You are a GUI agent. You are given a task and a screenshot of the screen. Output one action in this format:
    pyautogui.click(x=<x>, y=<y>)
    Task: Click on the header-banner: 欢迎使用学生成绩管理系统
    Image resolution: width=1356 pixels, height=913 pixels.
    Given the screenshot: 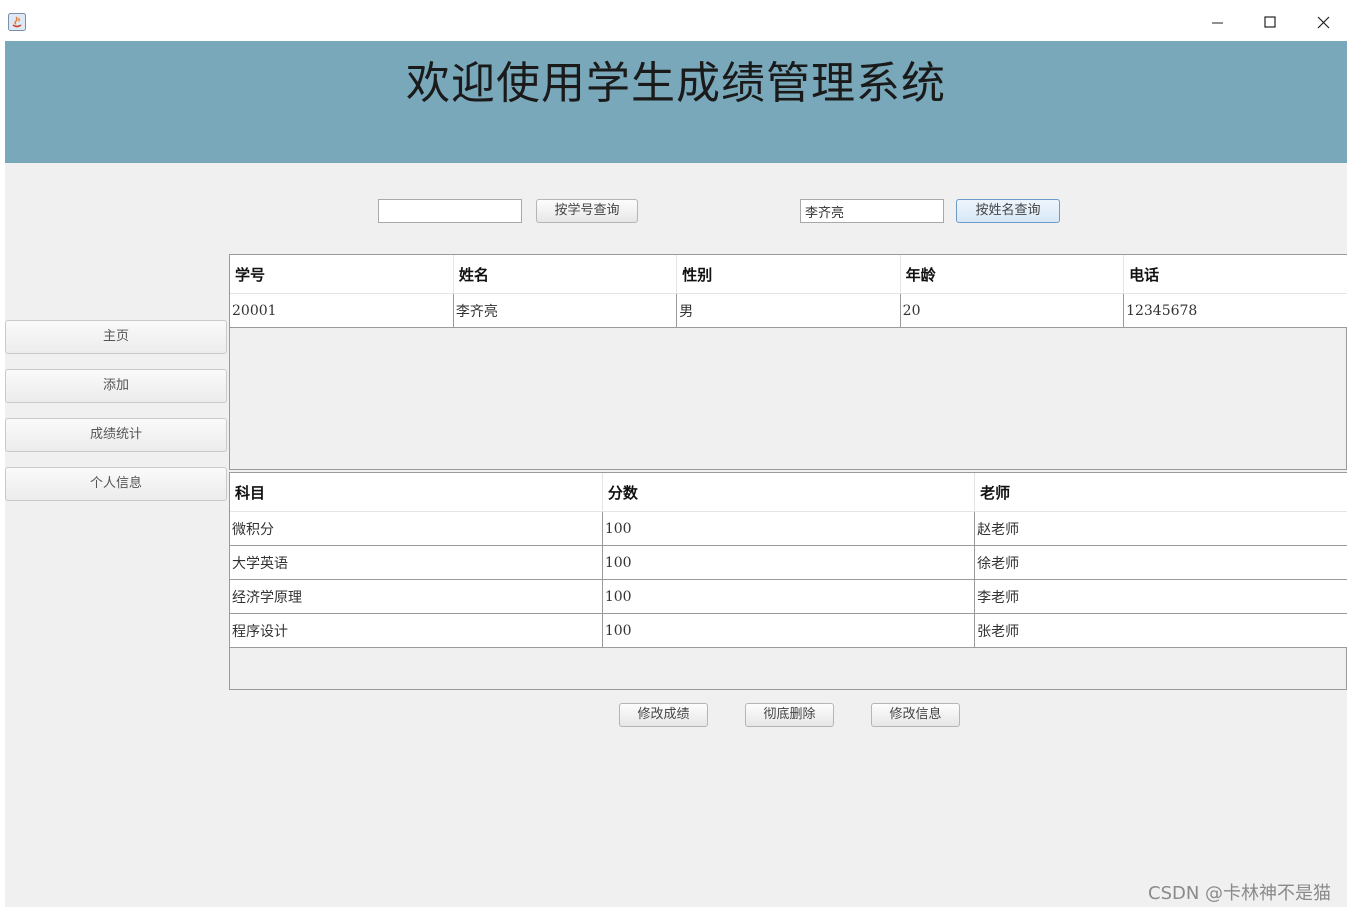 What is the action you would take?
    pyautogui.click(x=676, y=102)
    